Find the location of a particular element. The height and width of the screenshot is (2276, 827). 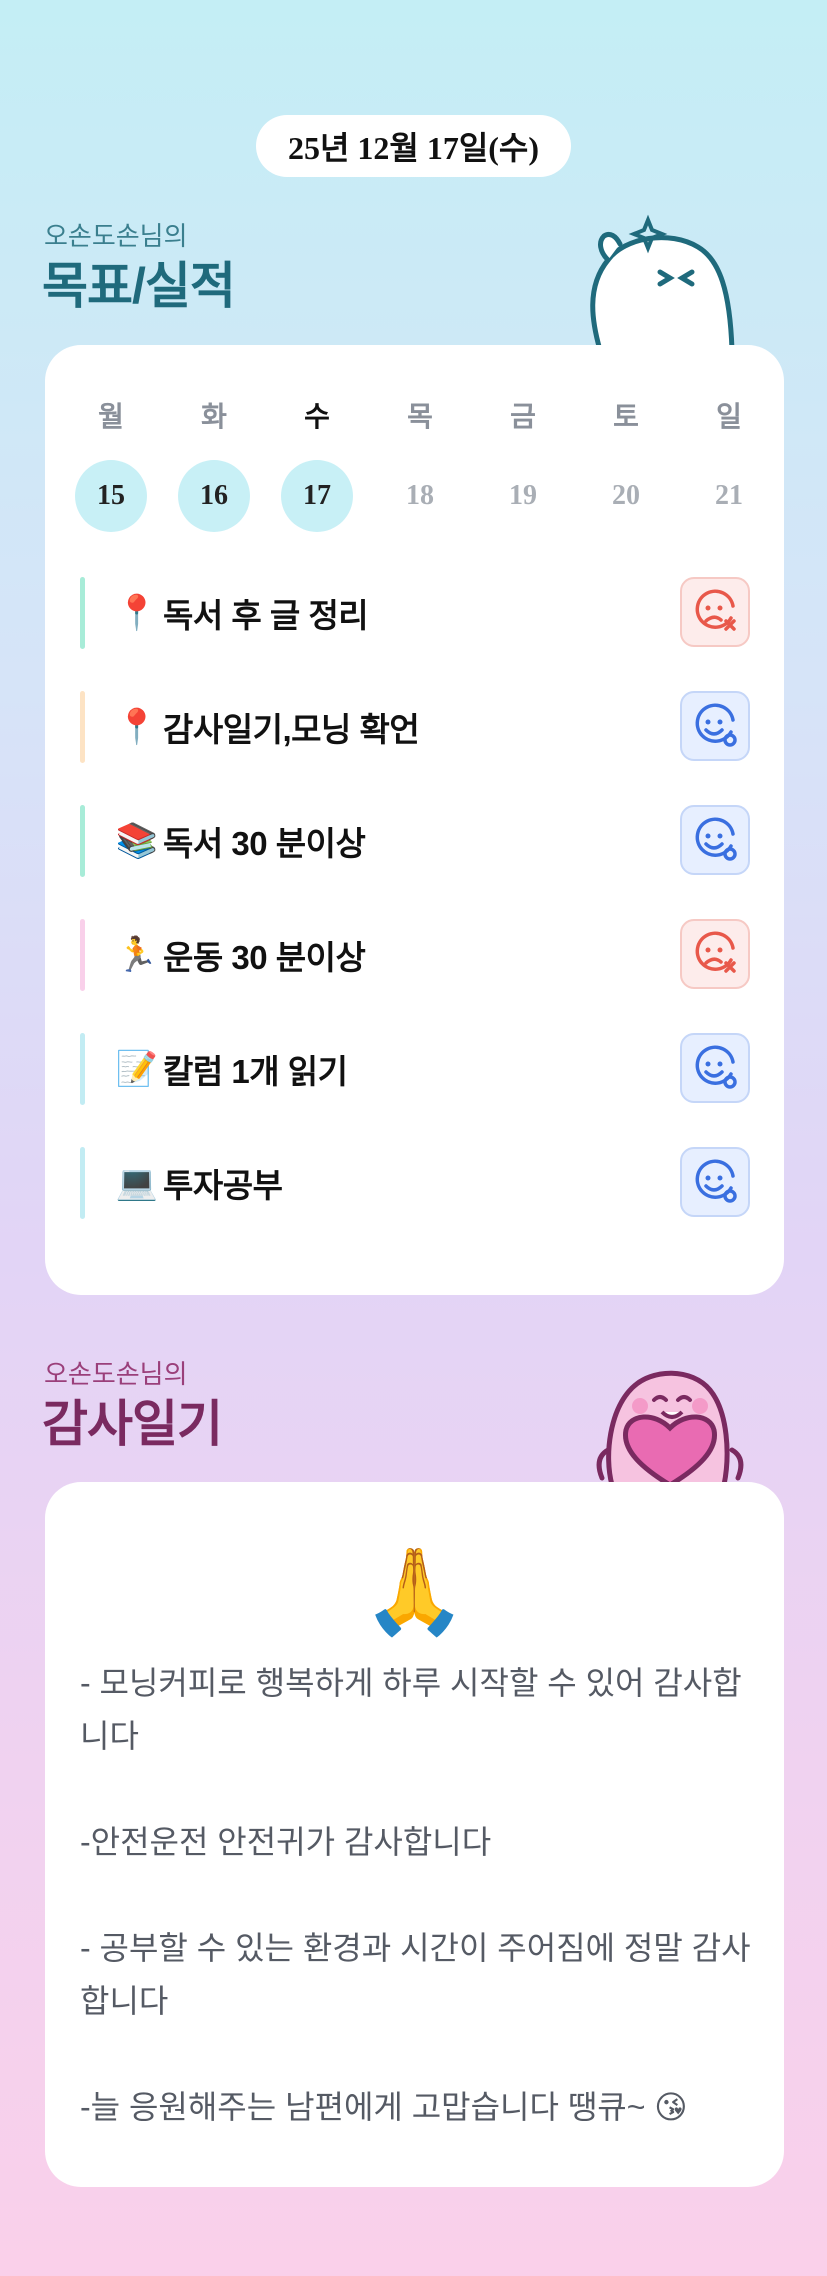

memo-emoji: 📝 is located at coordinates (137, 1069).